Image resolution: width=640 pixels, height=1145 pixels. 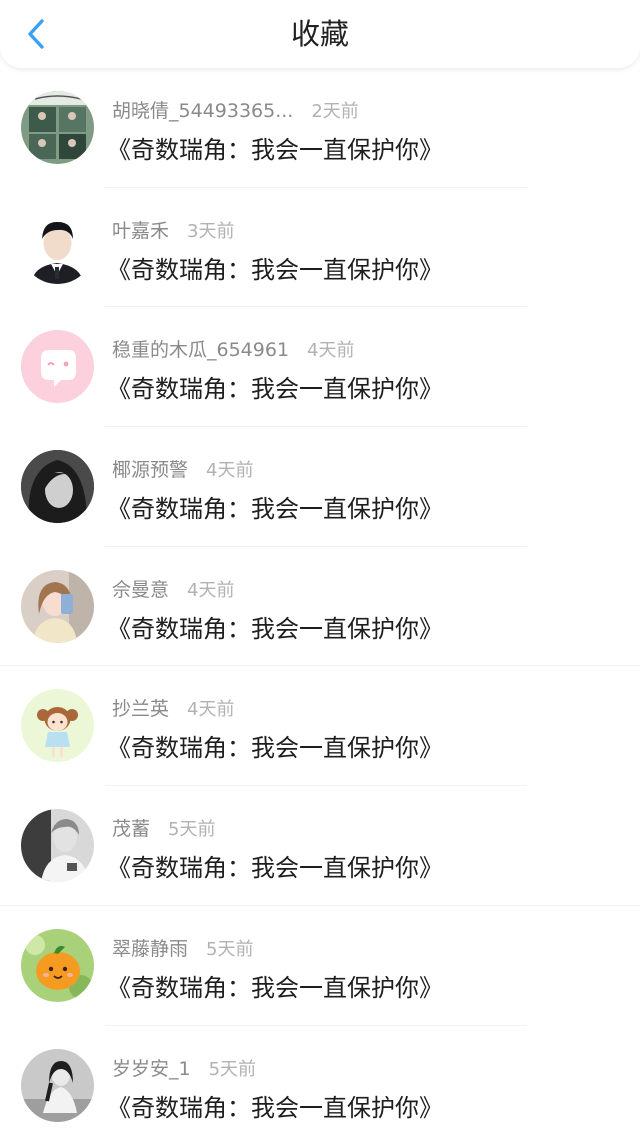 I want to click on item-meta: 翠藤静雨 5天前, so click(x=182, y=947).